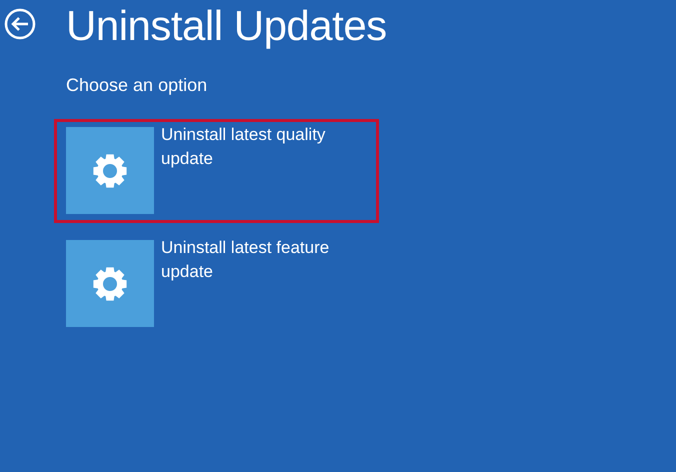  I want to click on subtitle: Choose an option, so click(137, 85).